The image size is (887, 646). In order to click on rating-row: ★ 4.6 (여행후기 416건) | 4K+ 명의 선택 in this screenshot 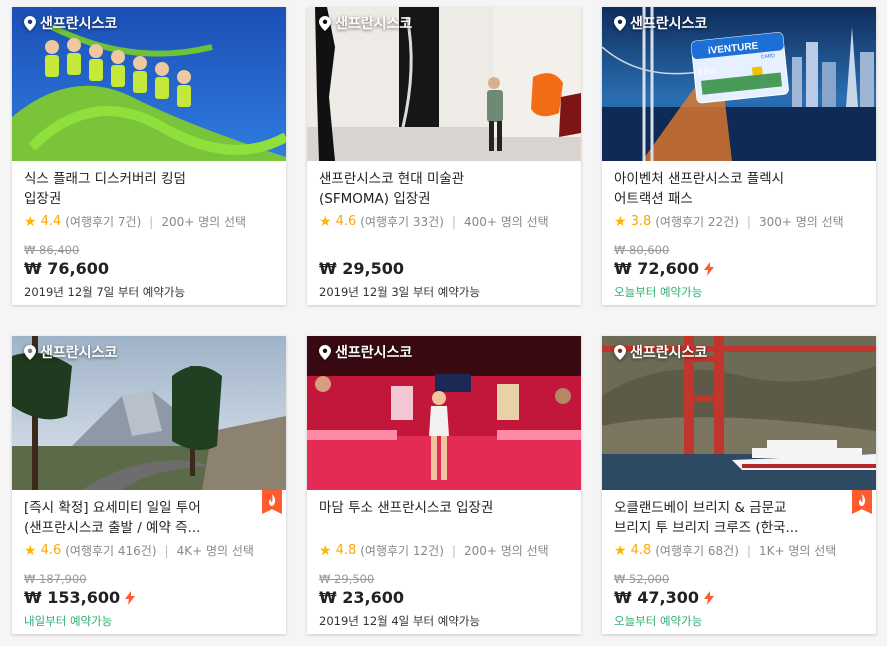, I will do `click(149, 548)`.